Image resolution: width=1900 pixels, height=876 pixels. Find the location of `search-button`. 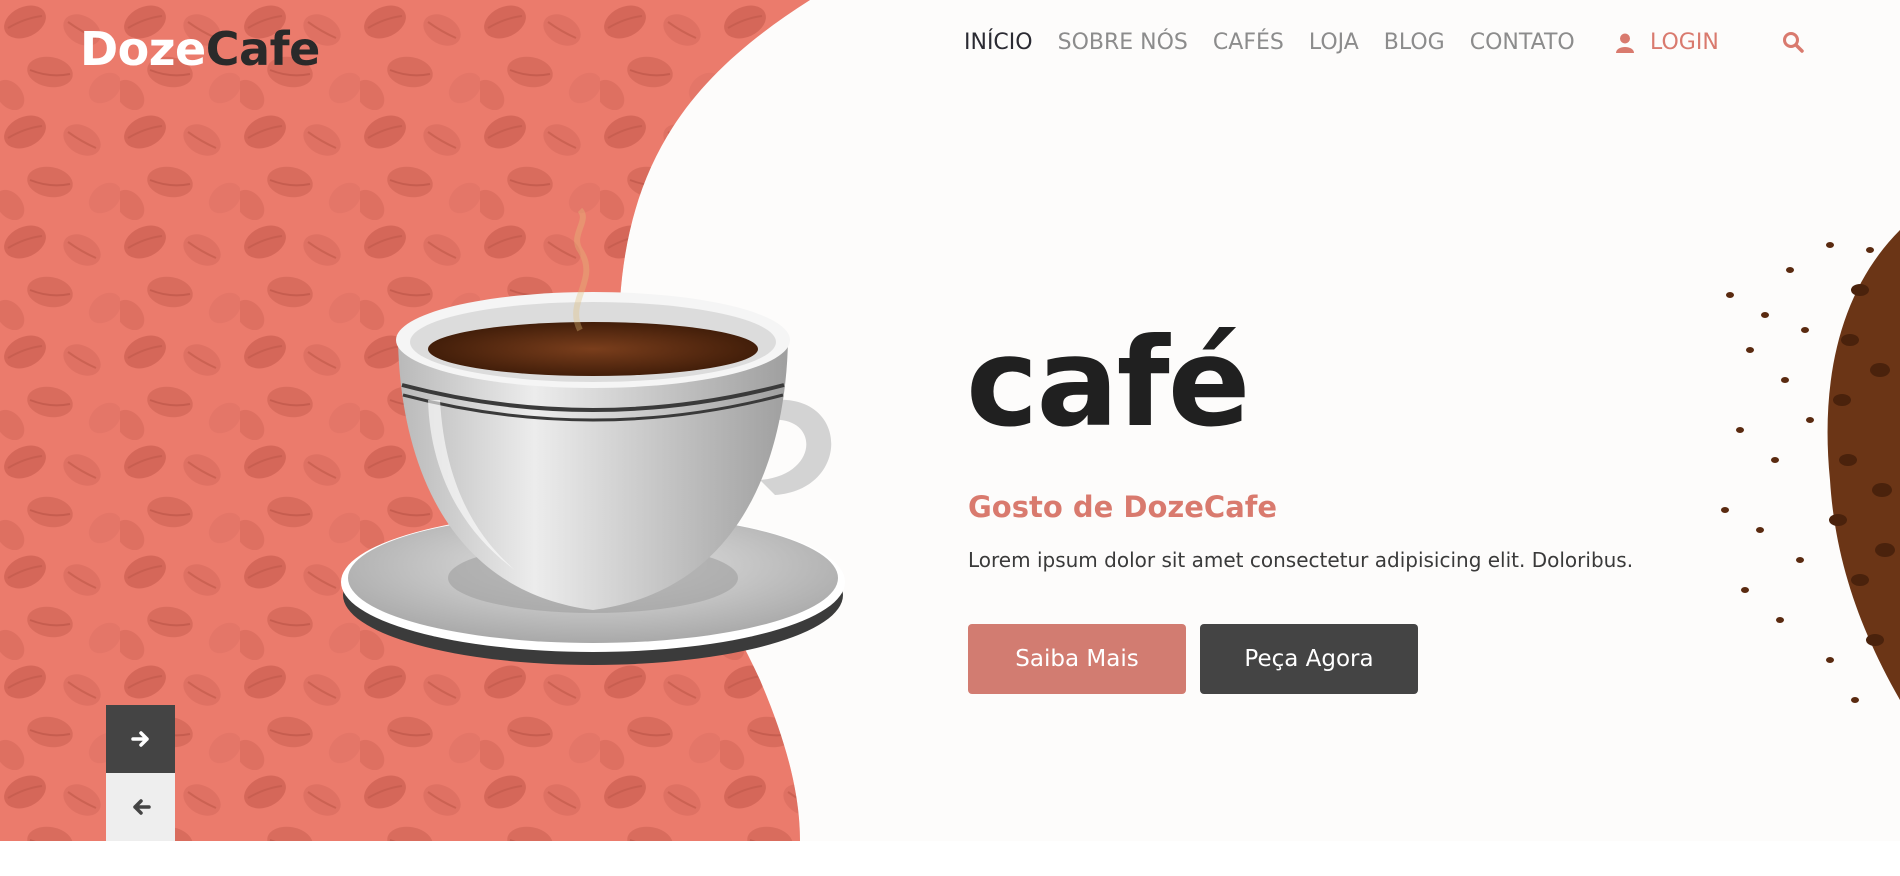

search-button is located at coordinates (1793, 44).